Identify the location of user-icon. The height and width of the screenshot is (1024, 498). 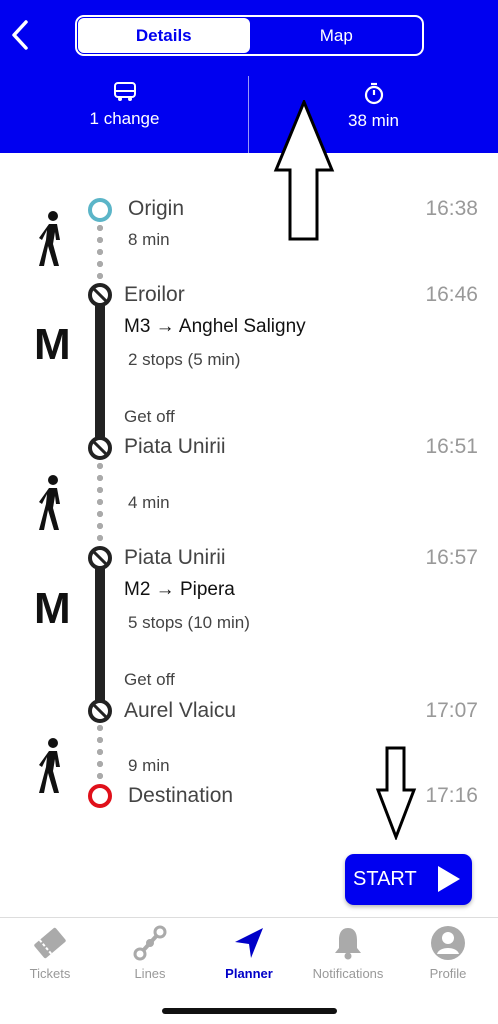
(448, 943).